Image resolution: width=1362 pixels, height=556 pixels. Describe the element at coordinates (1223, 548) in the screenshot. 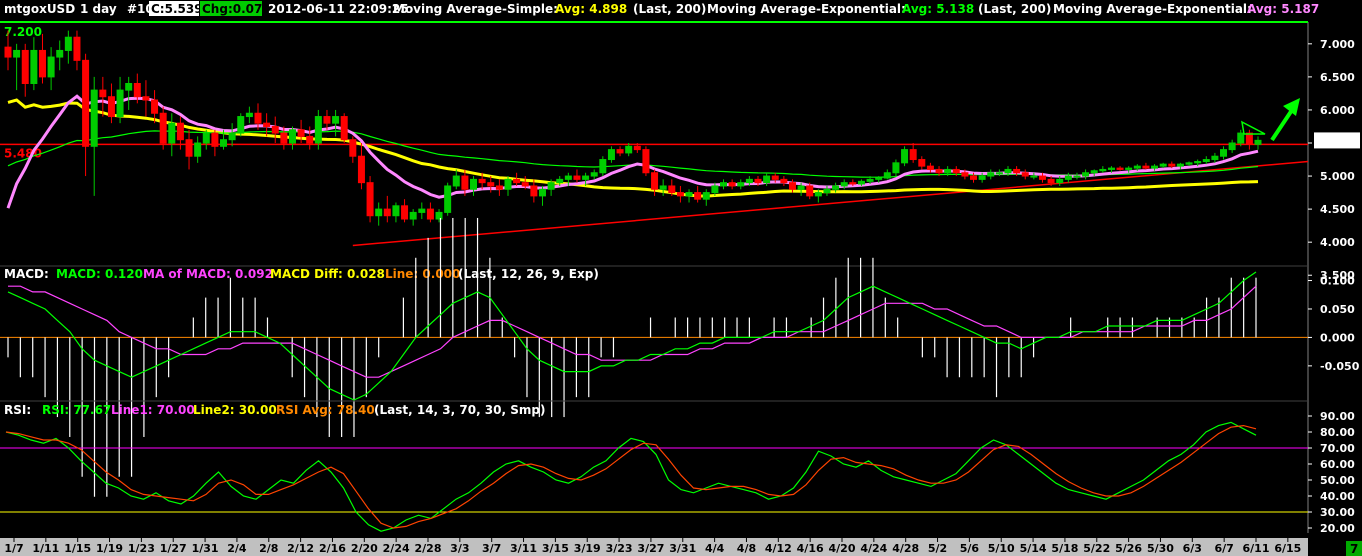

I see `x-tick-label: 6/7` at that location.